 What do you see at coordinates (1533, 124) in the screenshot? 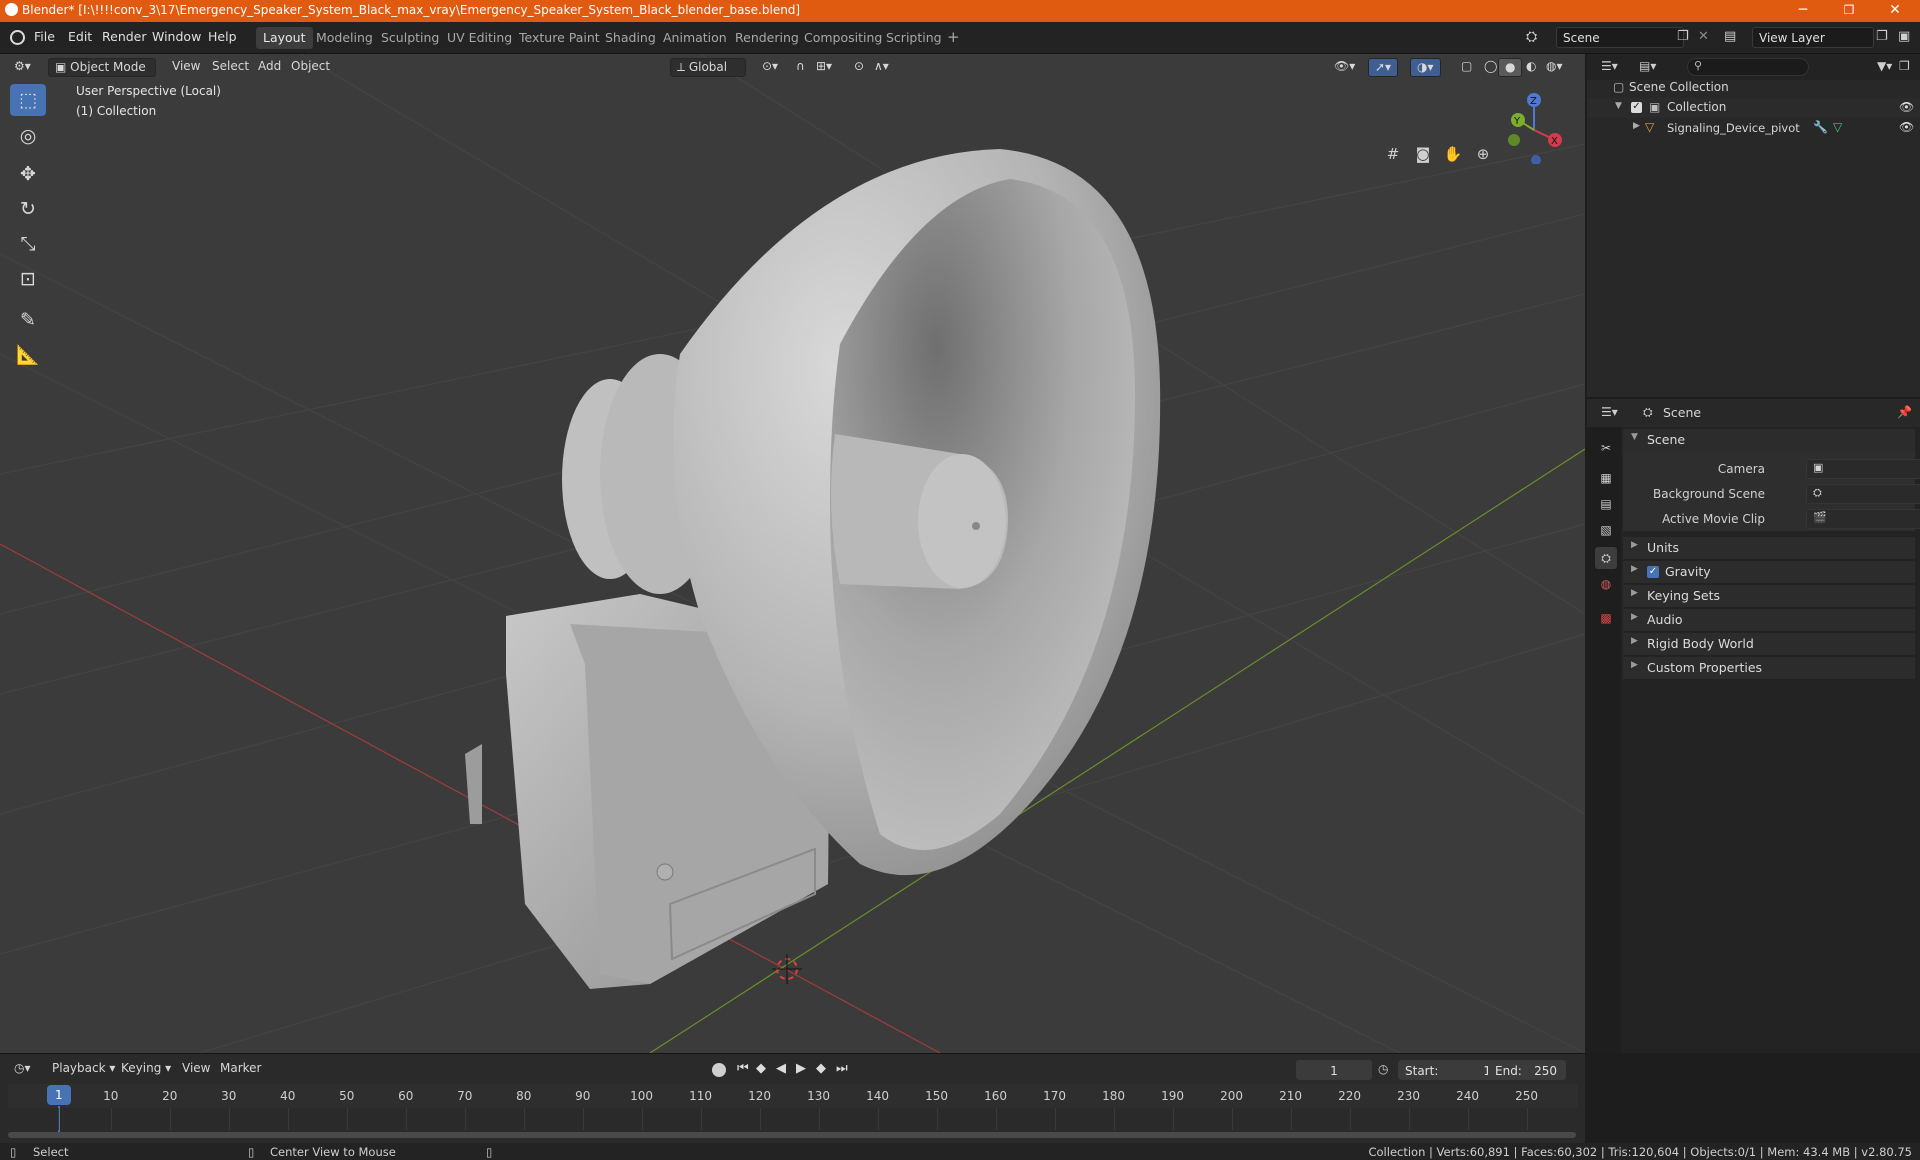
I see `navigation-gizmo: Z X Y` at bounding box center [1533, 124].